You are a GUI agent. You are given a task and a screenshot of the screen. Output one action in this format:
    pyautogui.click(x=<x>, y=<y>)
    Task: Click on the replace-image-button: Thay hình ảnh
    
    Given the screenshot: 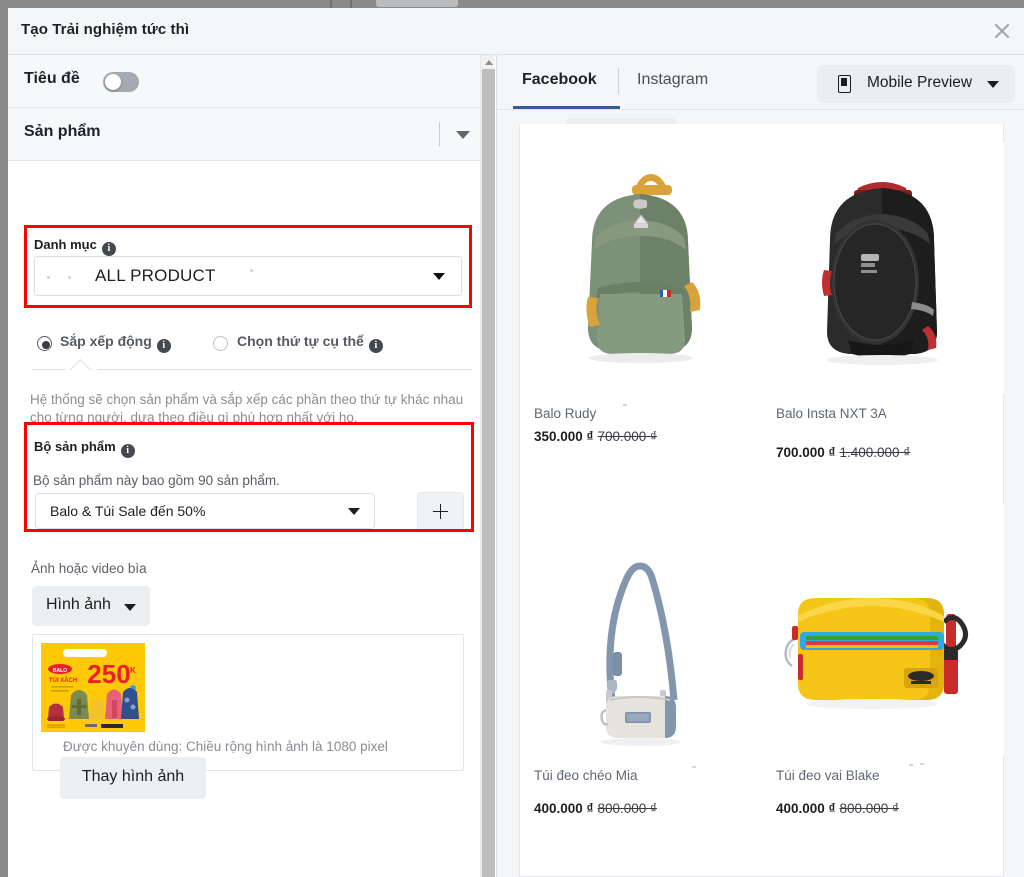 What is the action you would take?
    pyautogui.click(x=133, y=778)
    